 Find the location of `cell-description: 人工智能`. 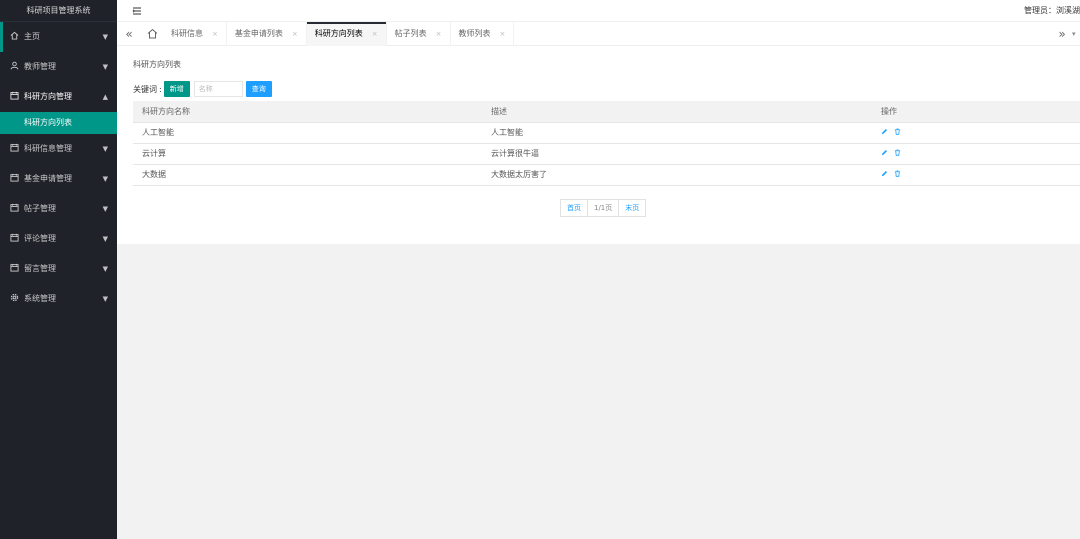

cell-description: 人工智能 is located at coordinates (677, 133).